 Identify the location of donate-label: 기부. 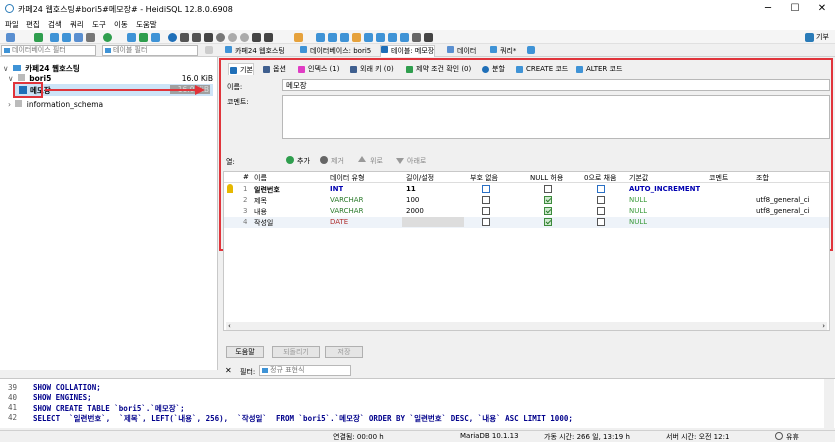
(822, 37).